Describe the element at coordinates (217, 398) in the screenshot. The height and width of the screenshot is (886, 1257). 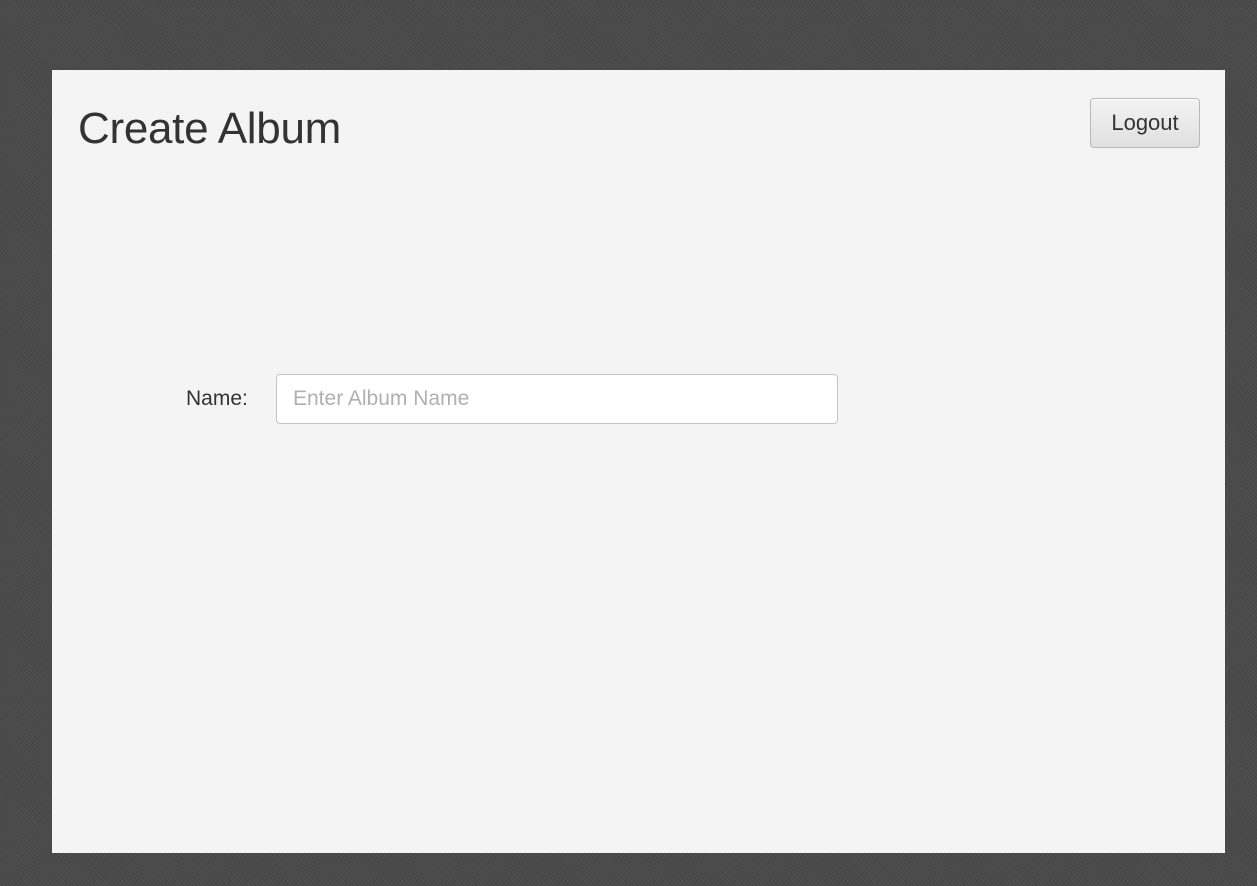
I see `name-label: Name:` at that location.